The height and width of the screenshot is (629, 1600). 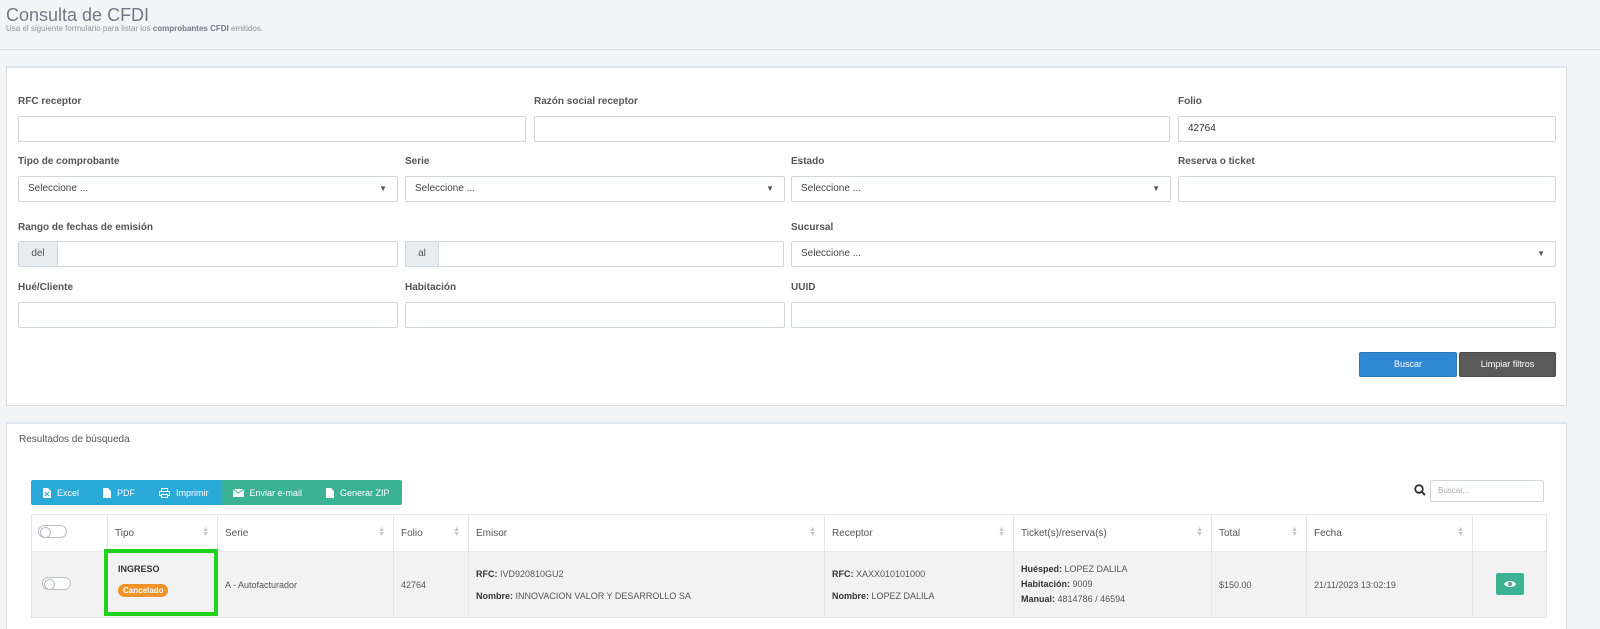 I want to click on subtitle-bold: comprobantes CFDI, so click(x=190, y=28).